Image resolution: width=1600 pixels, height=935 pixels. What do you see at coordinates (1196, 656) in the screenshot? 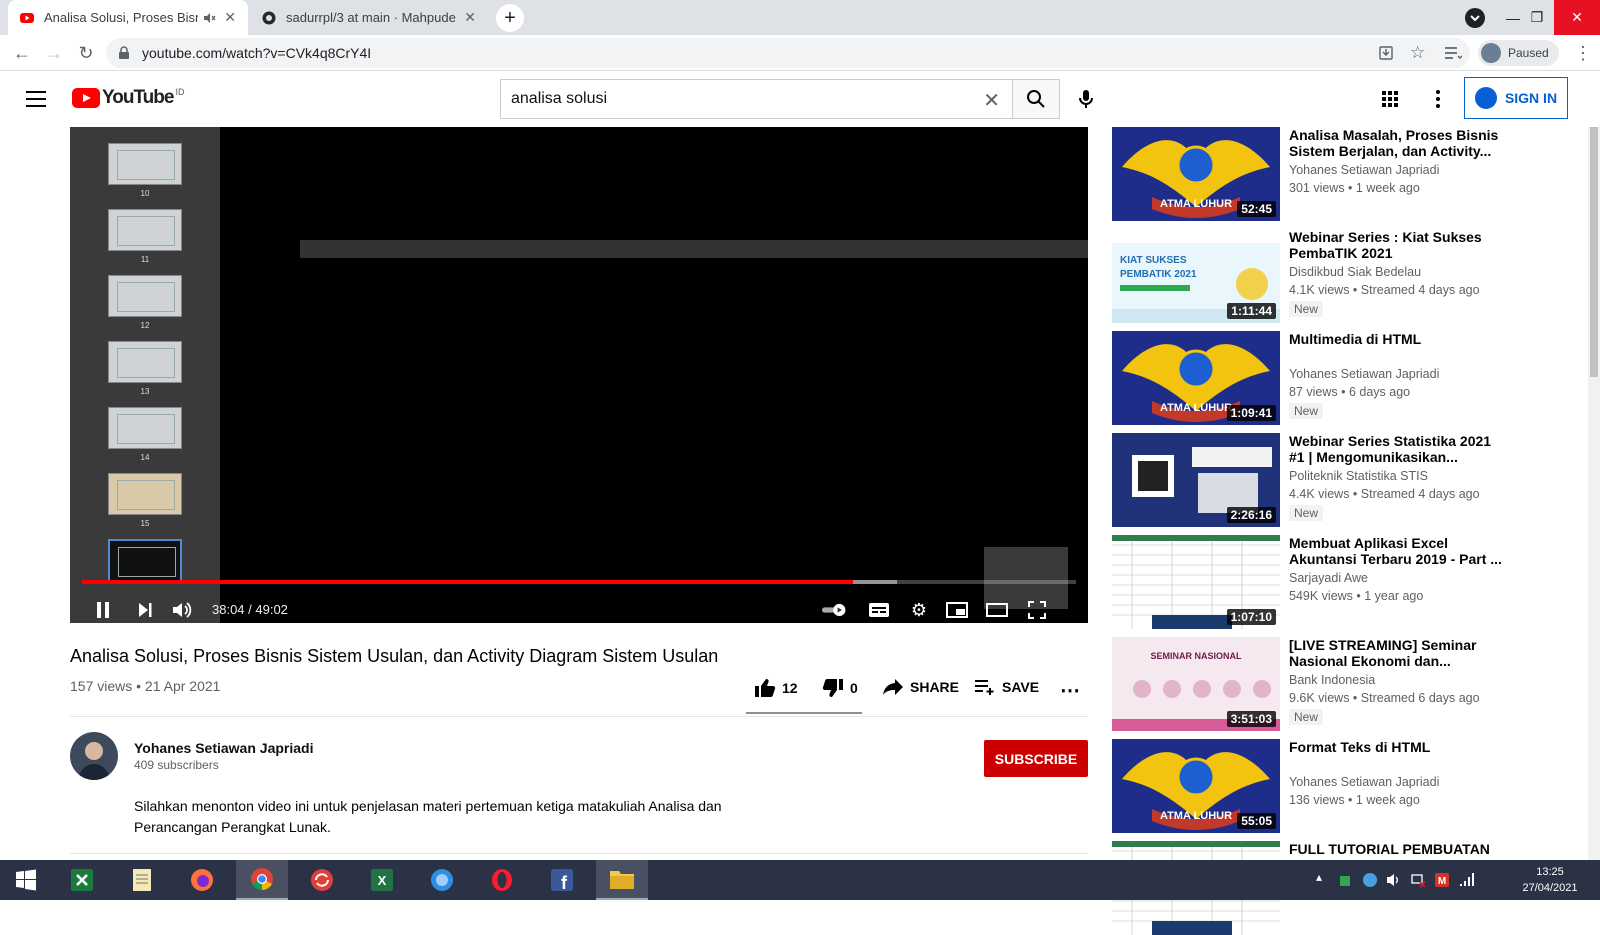
I see `svg-text: SEMINAR NASIONAL` at bounding box center [1196, 656].